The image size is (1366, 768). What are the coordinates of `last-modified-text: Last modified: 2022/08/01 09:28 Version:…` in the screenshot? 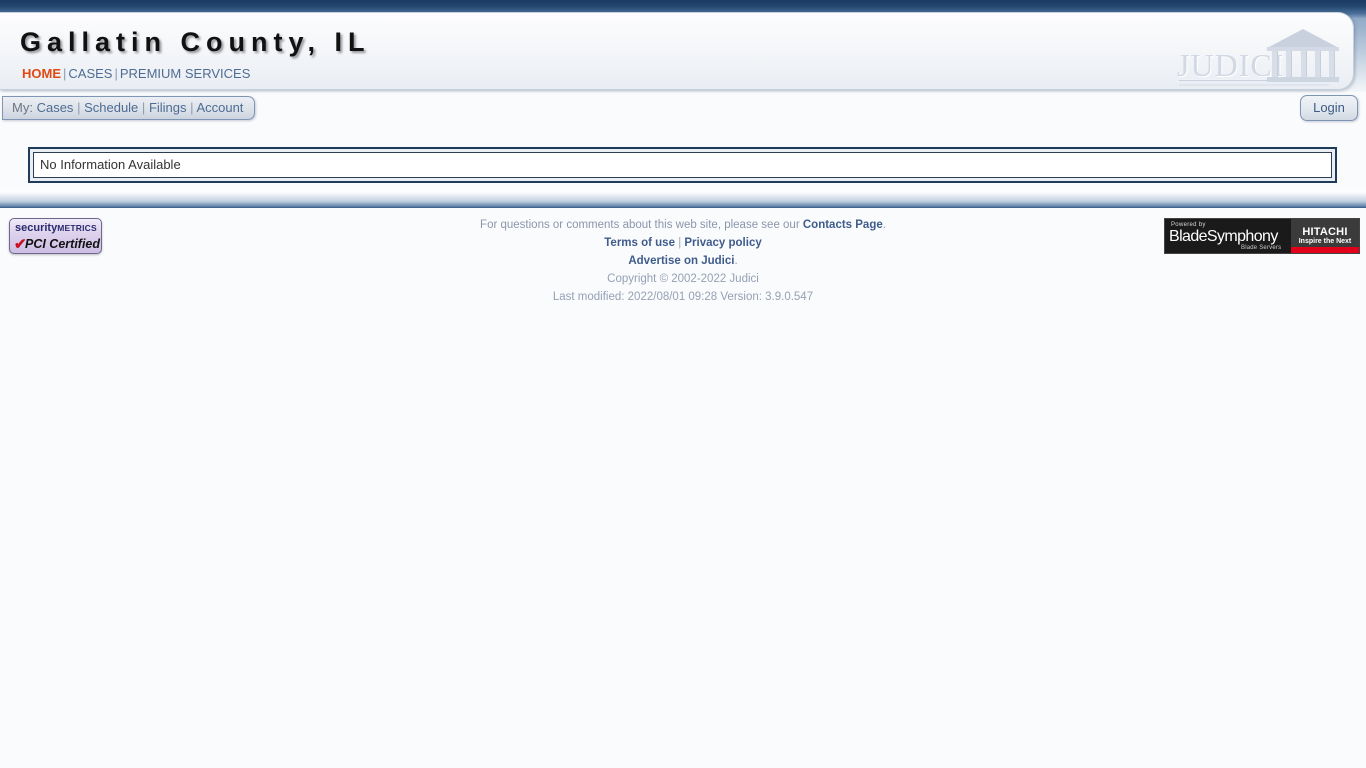 It's located at (683, 297).